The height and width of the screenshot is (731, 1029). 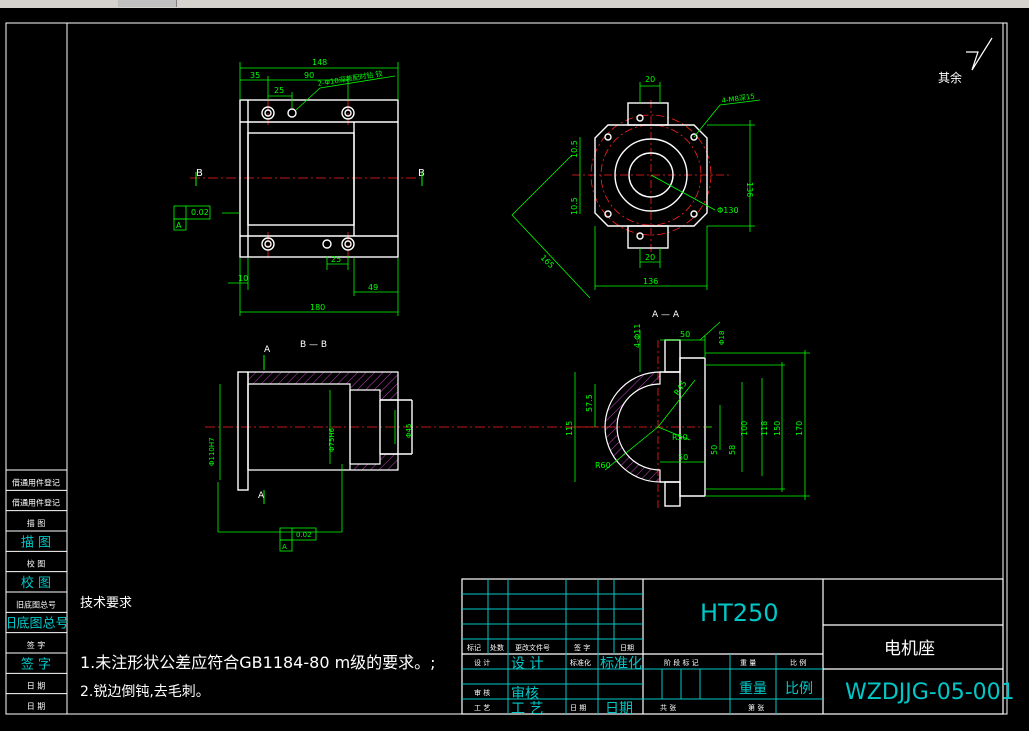 What do you see at coordinates (497, 647) in the screenshot?
I see `row-header-1: 处数` at bounding box center [497, 647].